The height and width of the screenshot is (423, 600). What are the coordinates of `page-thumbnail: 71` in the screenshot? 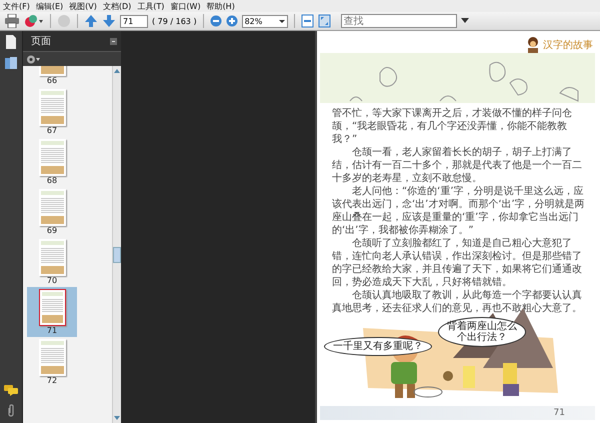 It's located at (52, 312).